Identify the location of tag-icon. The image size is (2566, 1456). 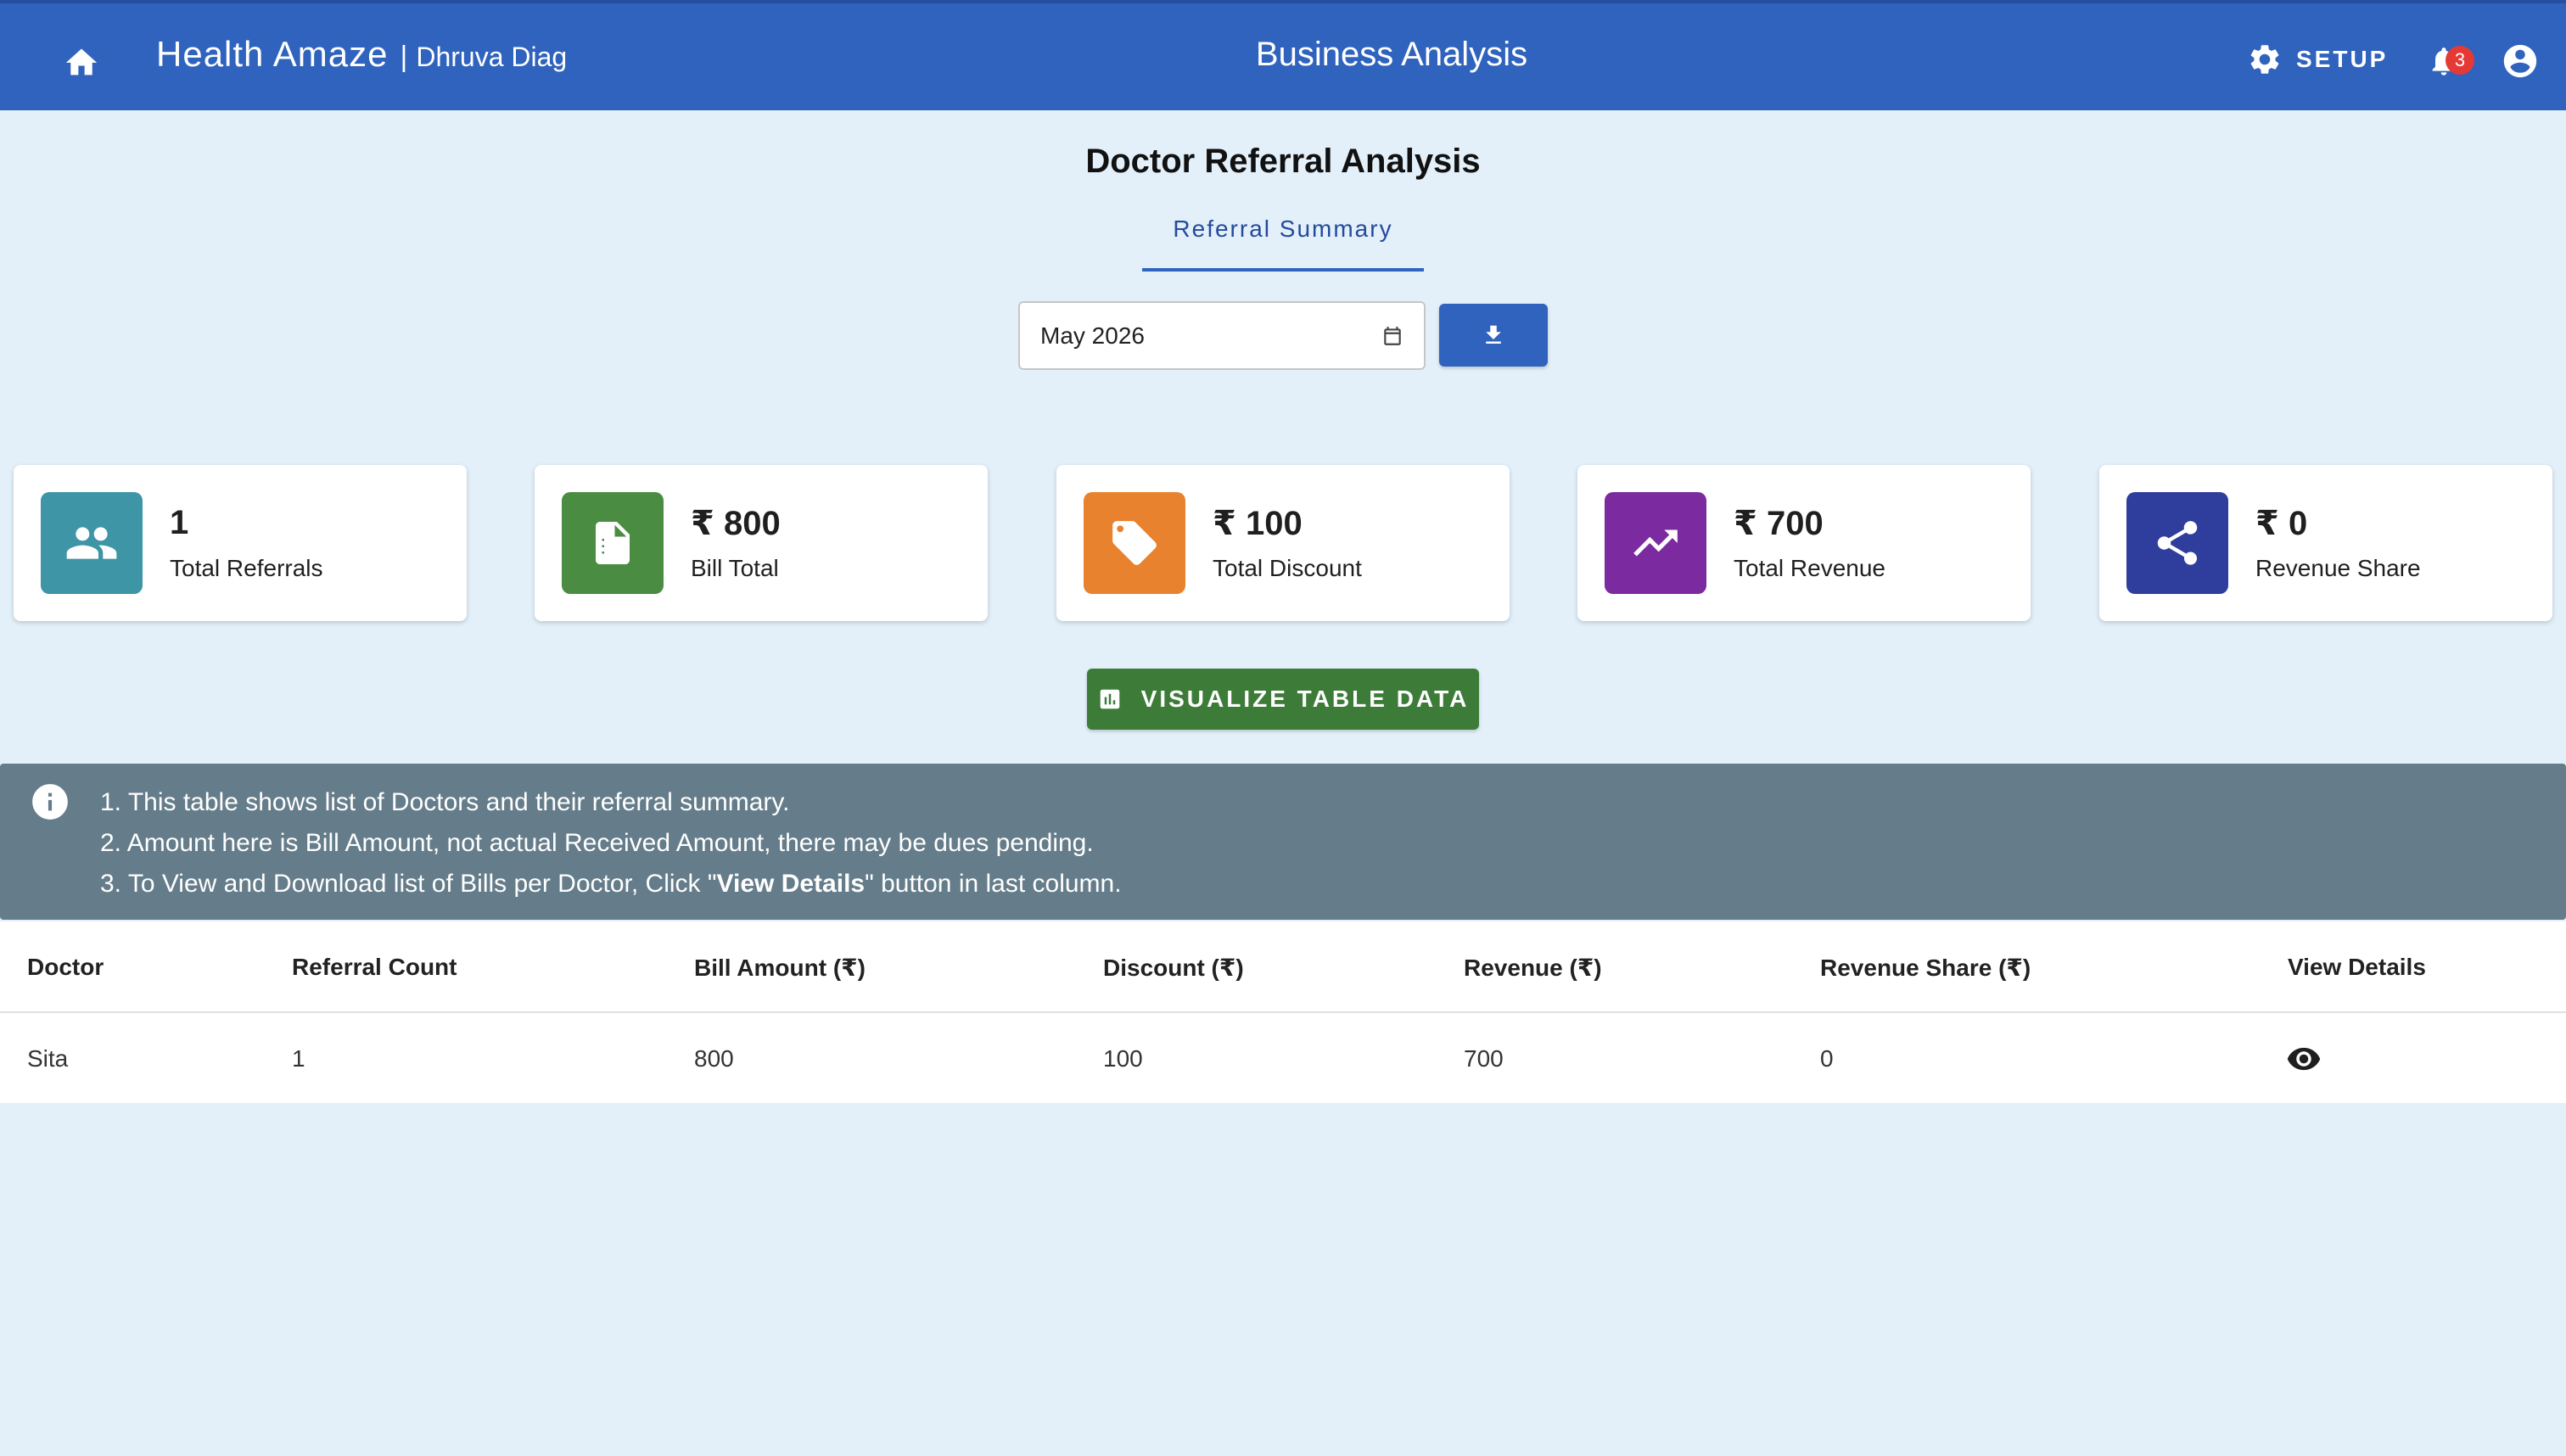
(1134, 543).